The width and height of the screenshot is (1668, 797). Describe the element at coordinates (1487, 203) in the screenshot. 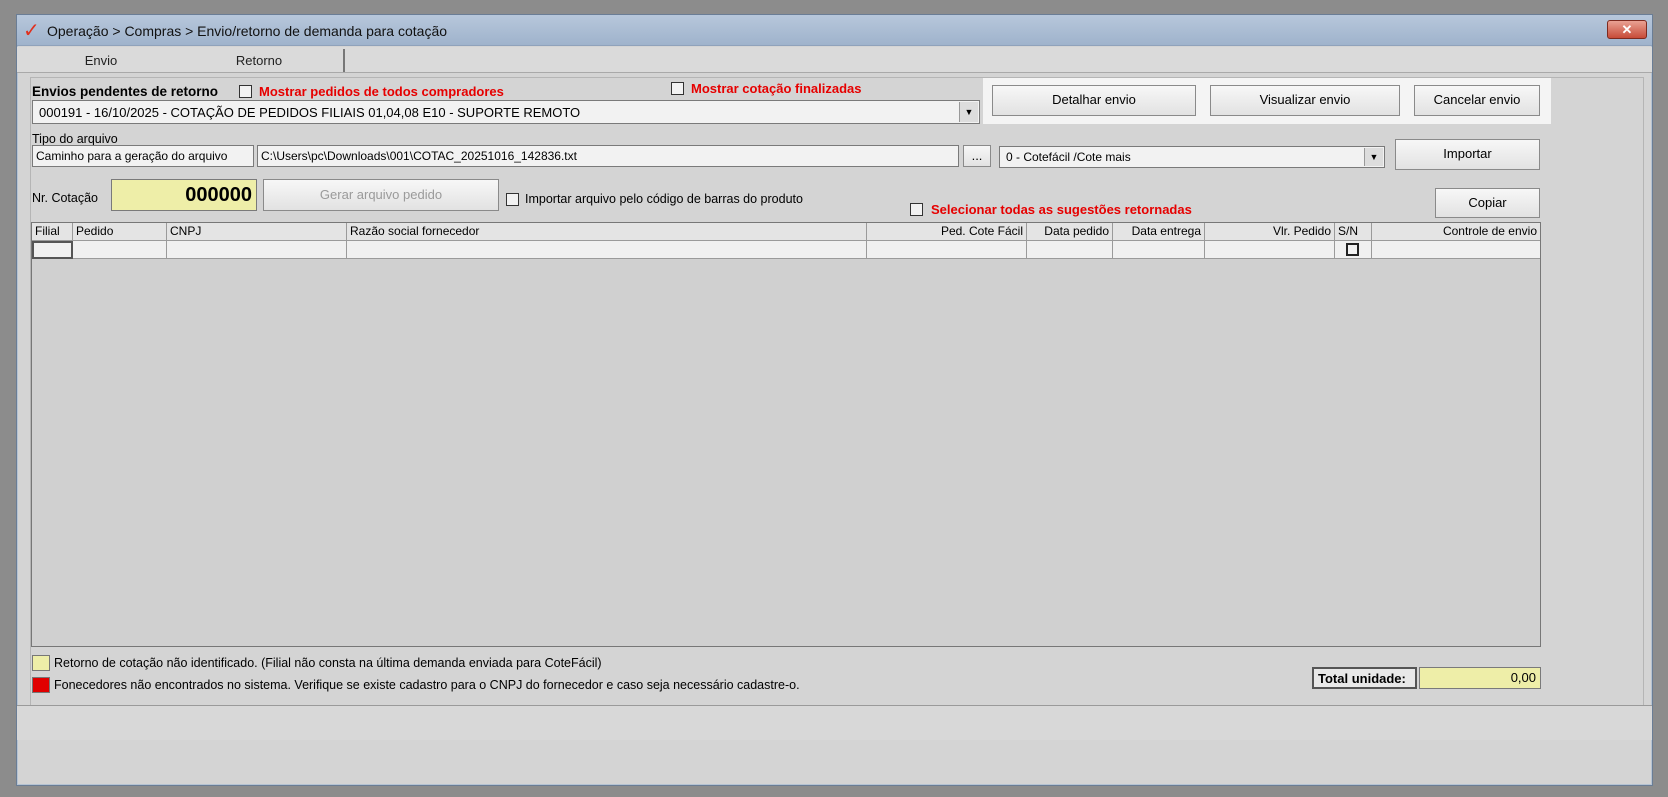

I see `copiar-button: Copiar` at that location.